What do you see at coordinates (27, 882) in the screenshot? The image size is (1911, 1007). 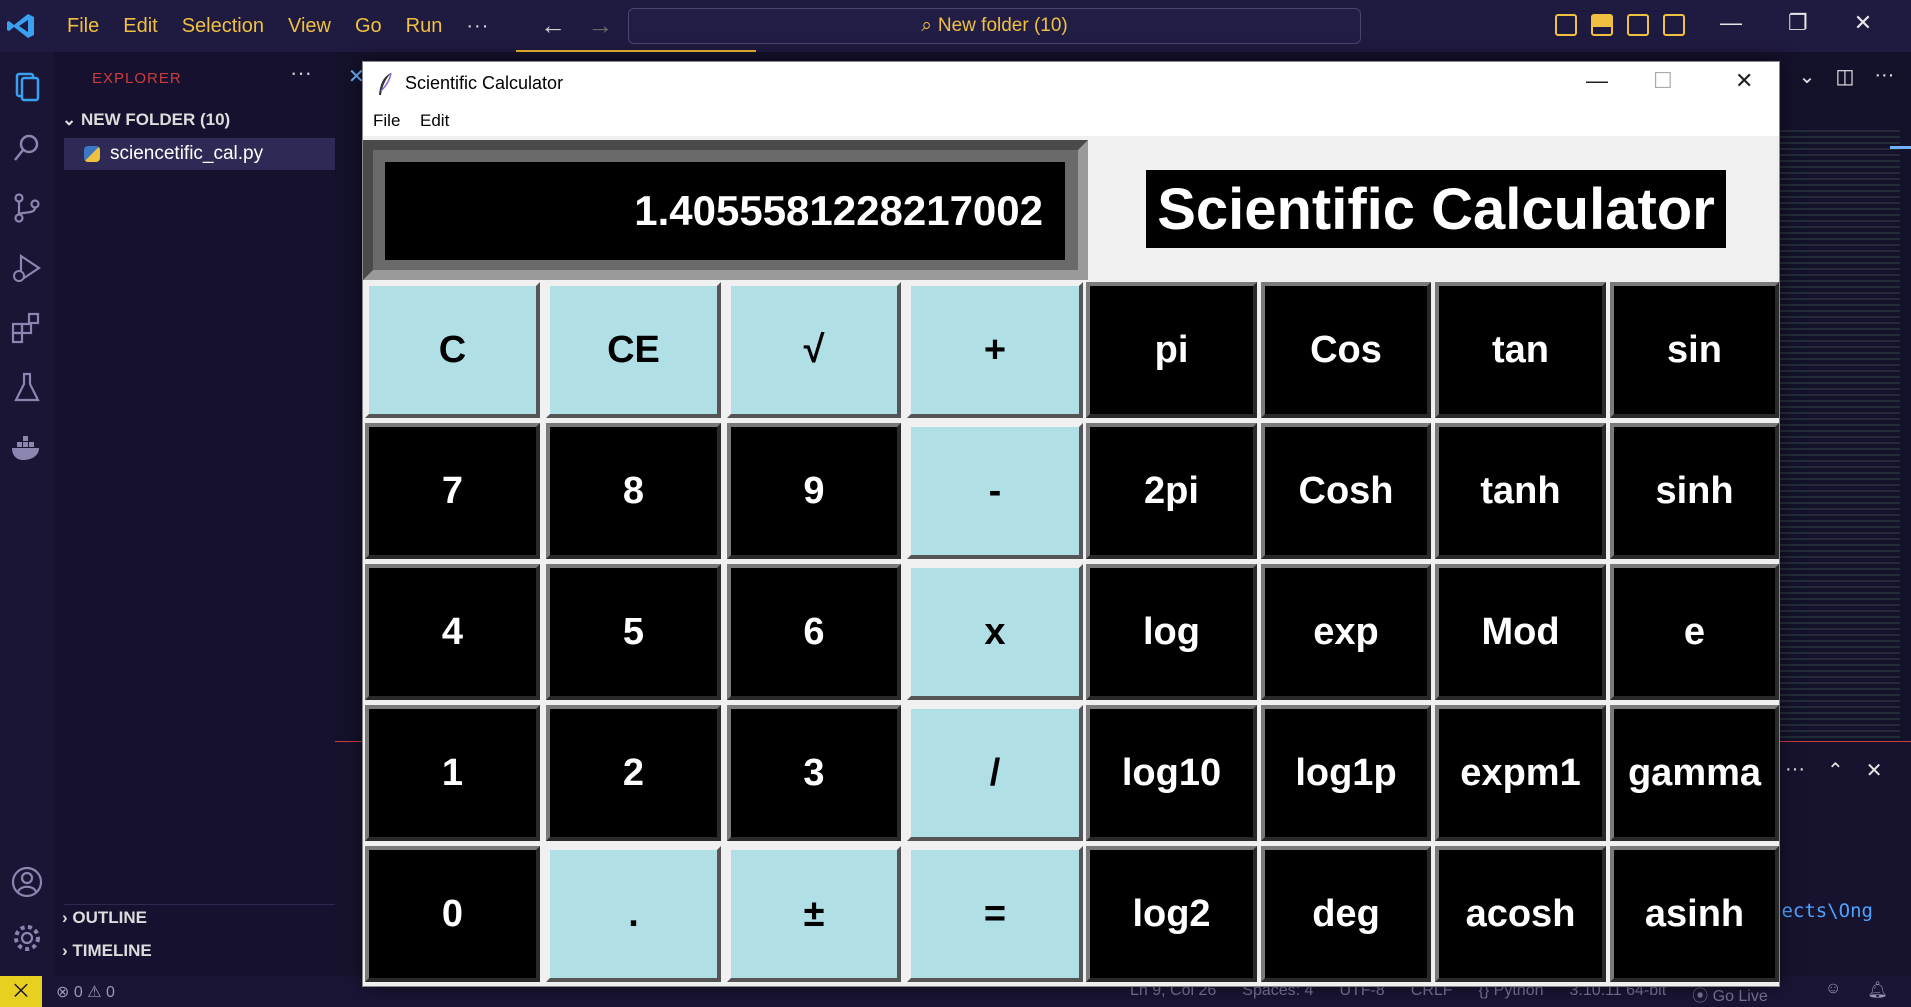 I see `accounts-icon` at bounding box center [27, 882].